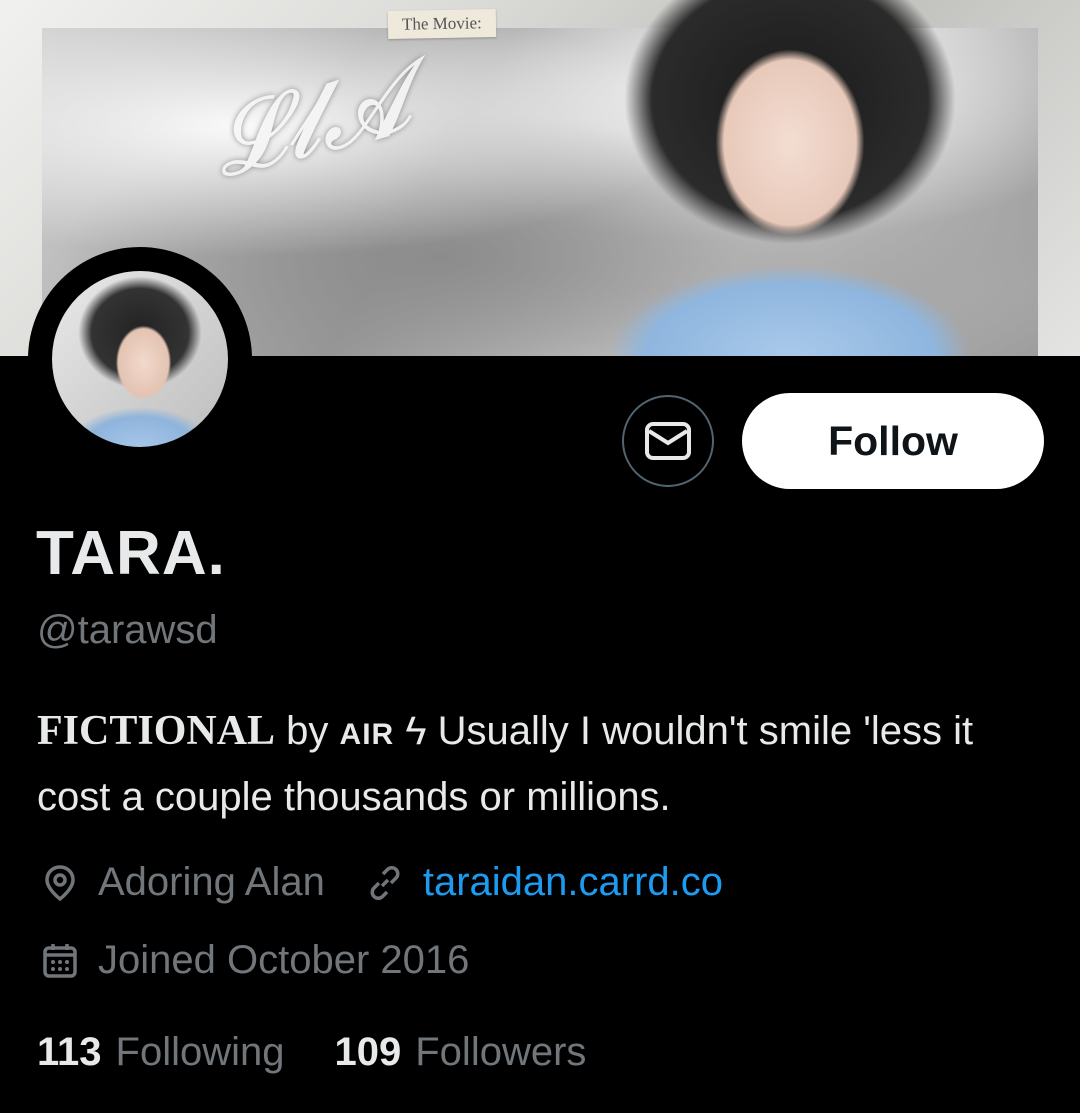 Image resolution: width=1080 pixels, height=1113 pixels. I want to click on banner-portrait, so click(790, 178).